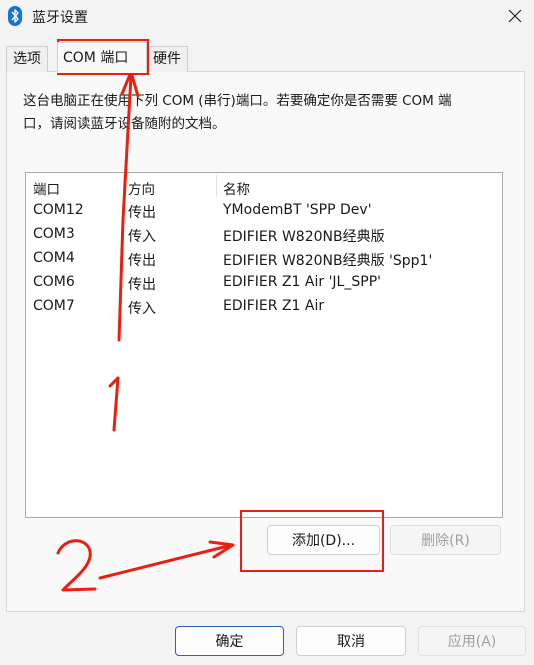 This screenshot has height=665, width=534. Describe the element at coordinates (124, 124) in the screenshot. I see `description-line: 口，请阅读蓝牙设备随附的文档。` at that location.